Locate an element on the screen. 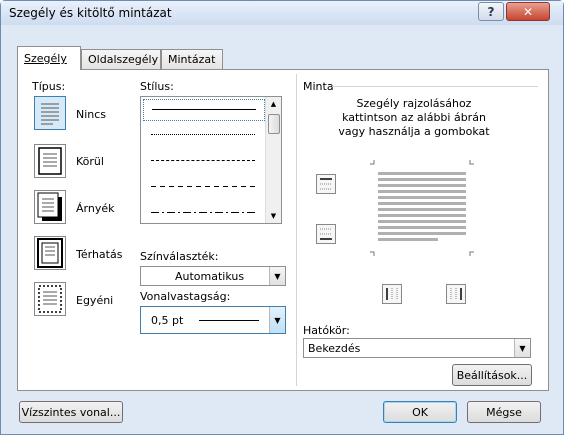  tab-mintazat: Mintázat is located at coordinates (192, 59).